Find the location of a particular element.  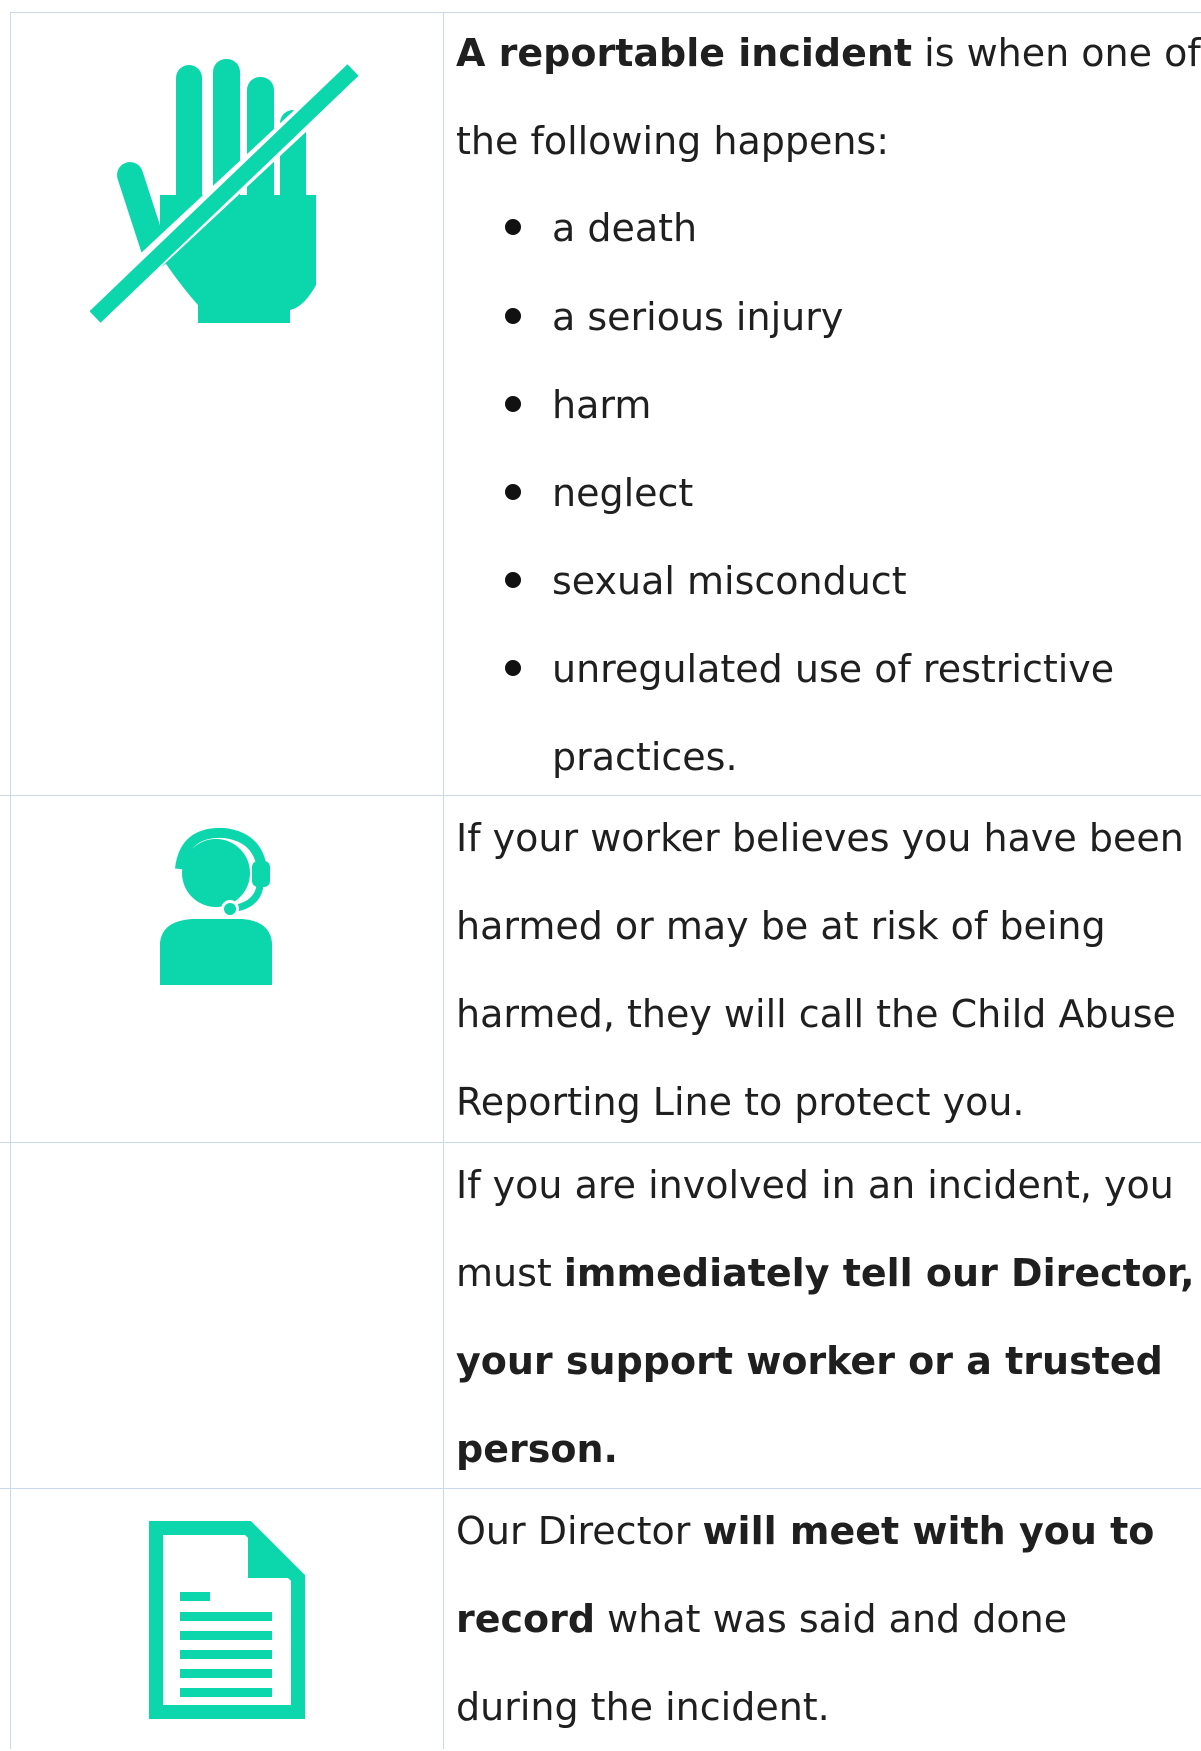

document-icon is located at coordinates (227, 1620).